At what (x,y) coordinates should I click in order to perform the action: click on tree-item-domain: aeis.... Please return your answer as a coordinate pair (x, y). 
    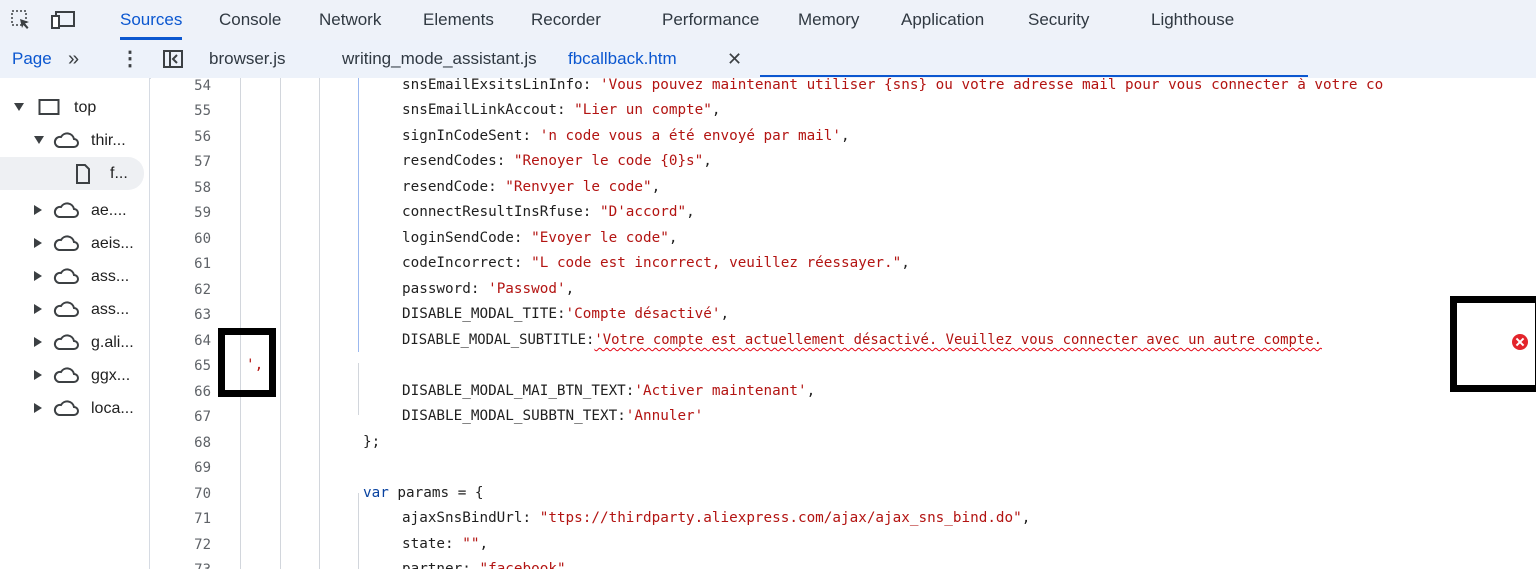
    Looking at the image, I should click on (74, 243).